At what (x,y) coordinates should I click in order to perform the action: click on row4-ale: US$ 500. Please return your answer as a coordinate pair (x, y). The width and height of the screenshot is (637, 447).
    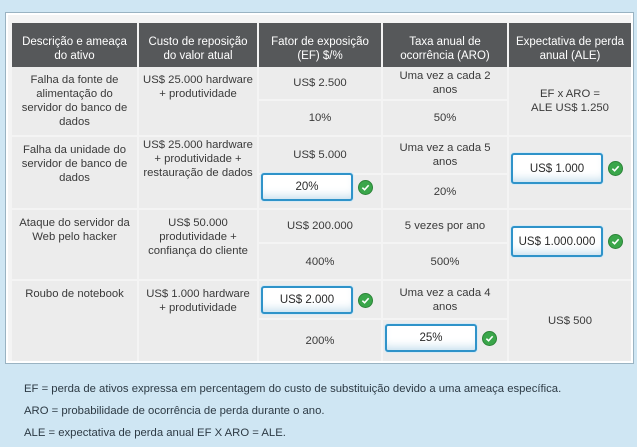
    Looking at the image, I should click on (570, 321).